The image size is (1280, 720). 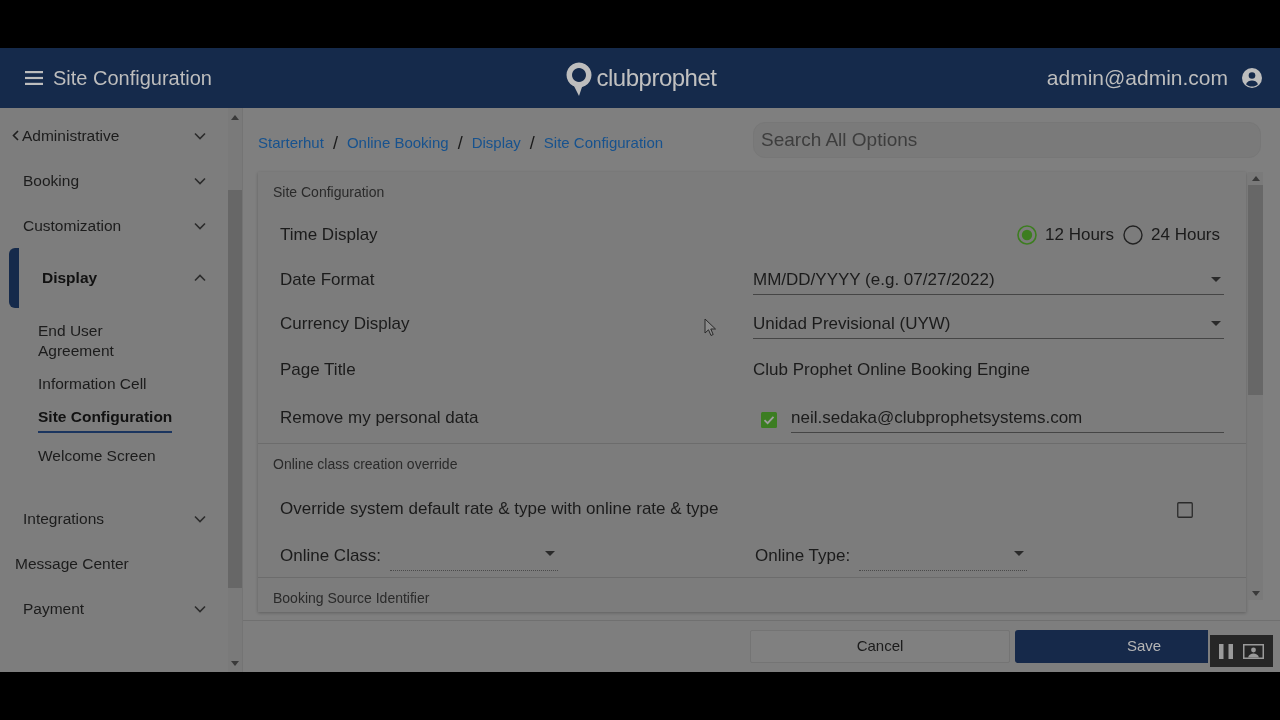 I want to click on sidebar-item: Payment, so click(x=114, y=608).